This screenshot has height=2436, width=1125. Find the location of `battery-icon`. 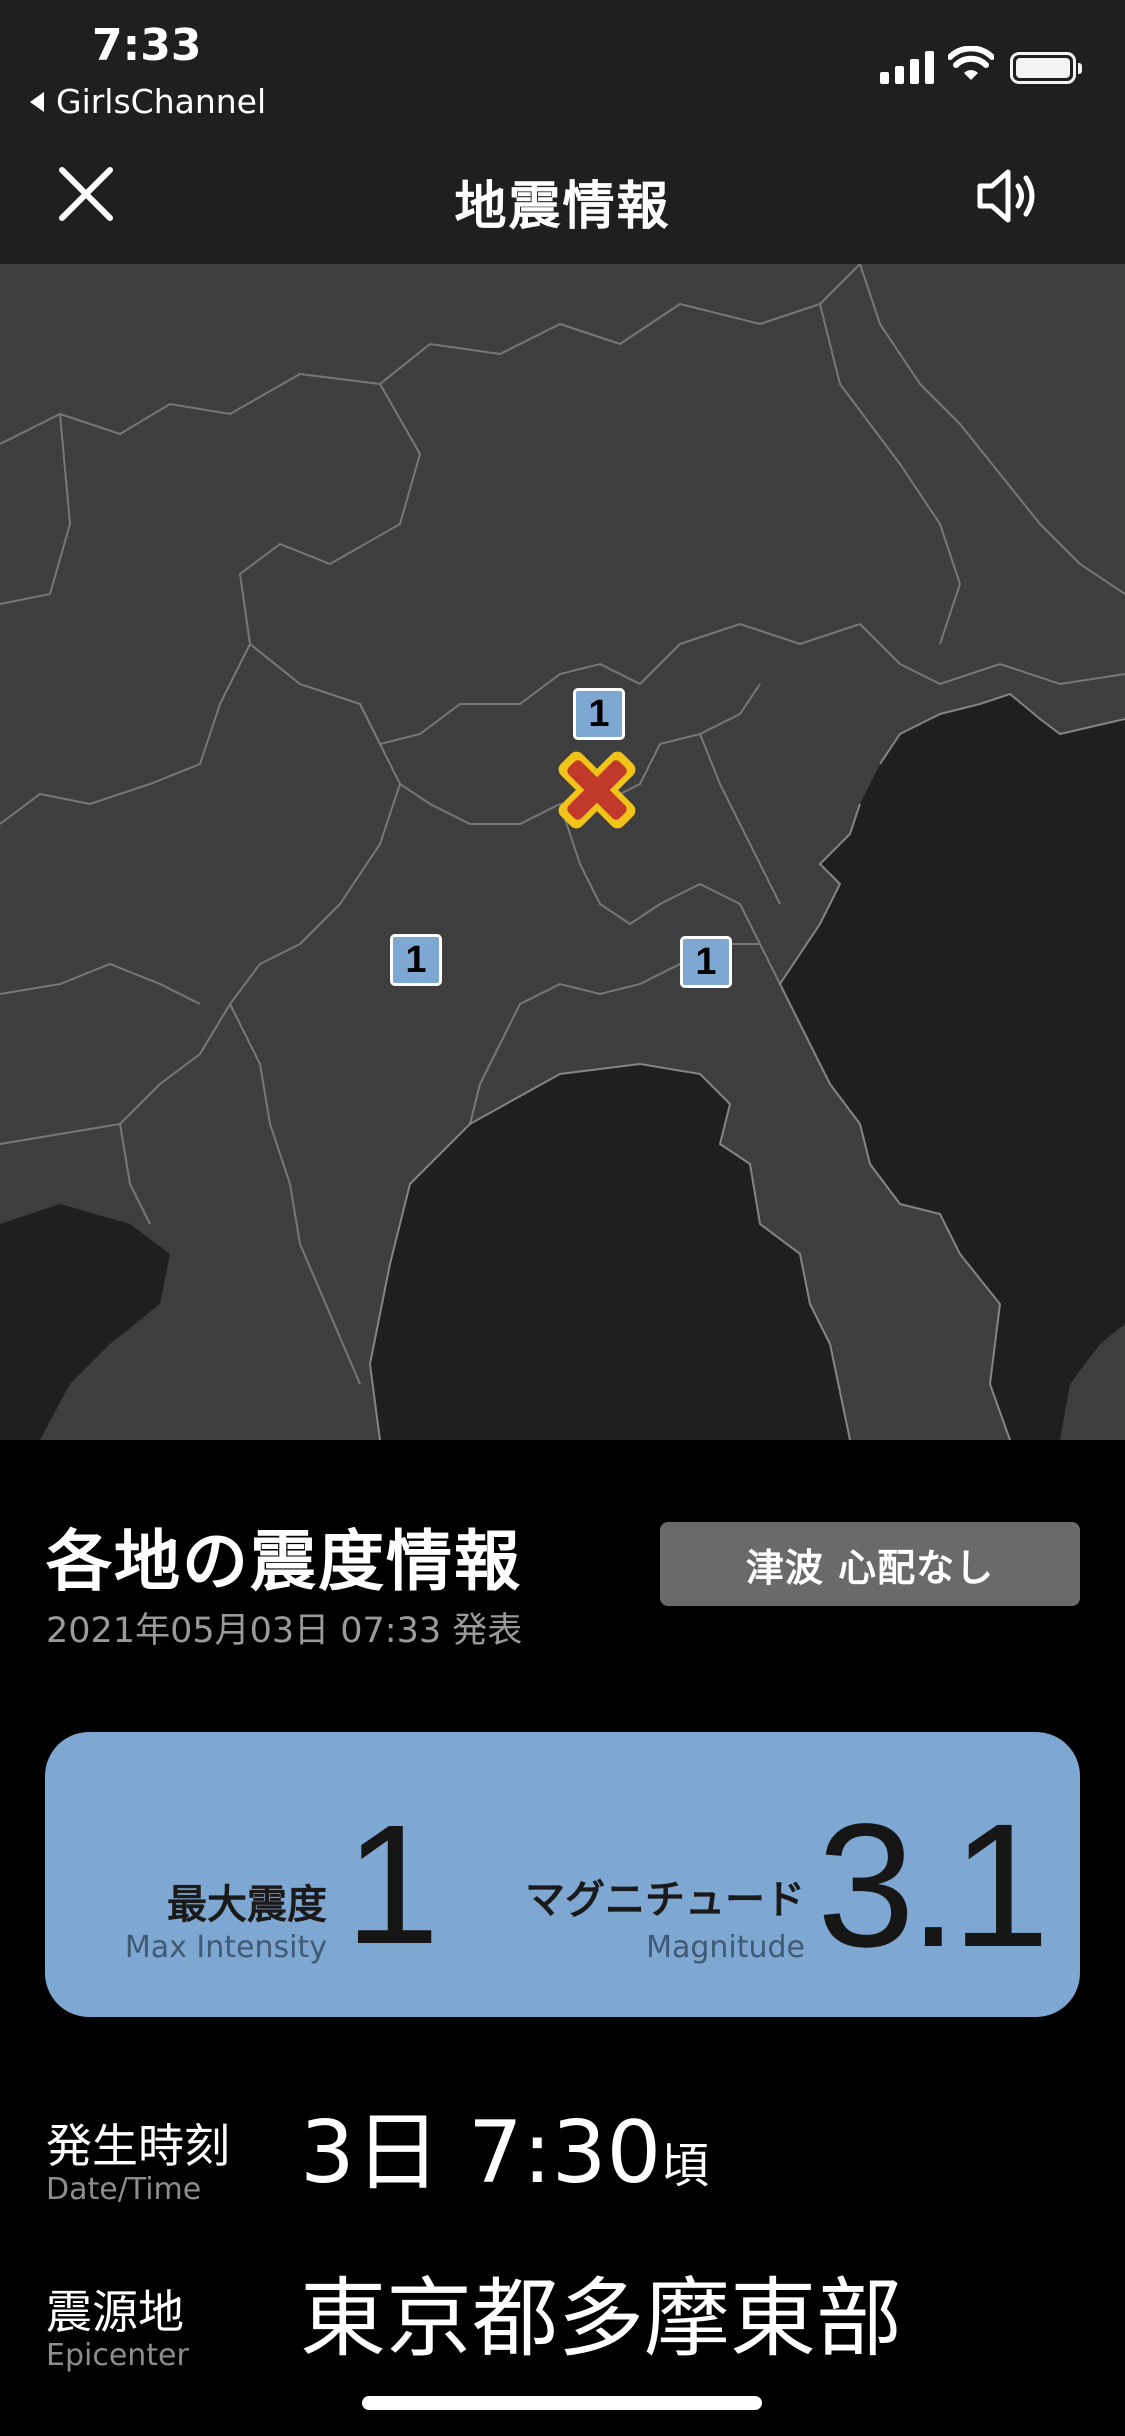

battery-icon is located at coordinates (1046, 68).